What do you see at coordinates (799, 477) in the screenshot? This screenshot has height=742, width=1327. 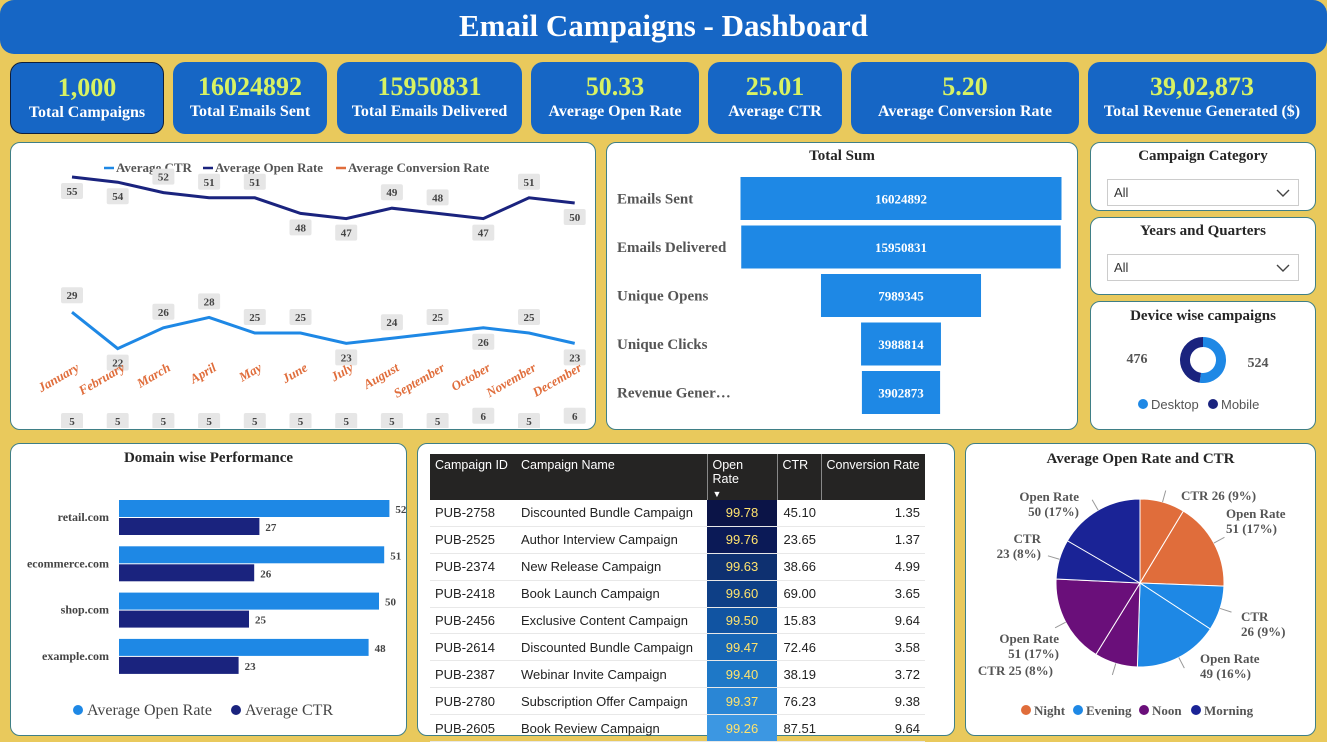 I see `col-ctr: CTR` at bounding box center [799, 477].